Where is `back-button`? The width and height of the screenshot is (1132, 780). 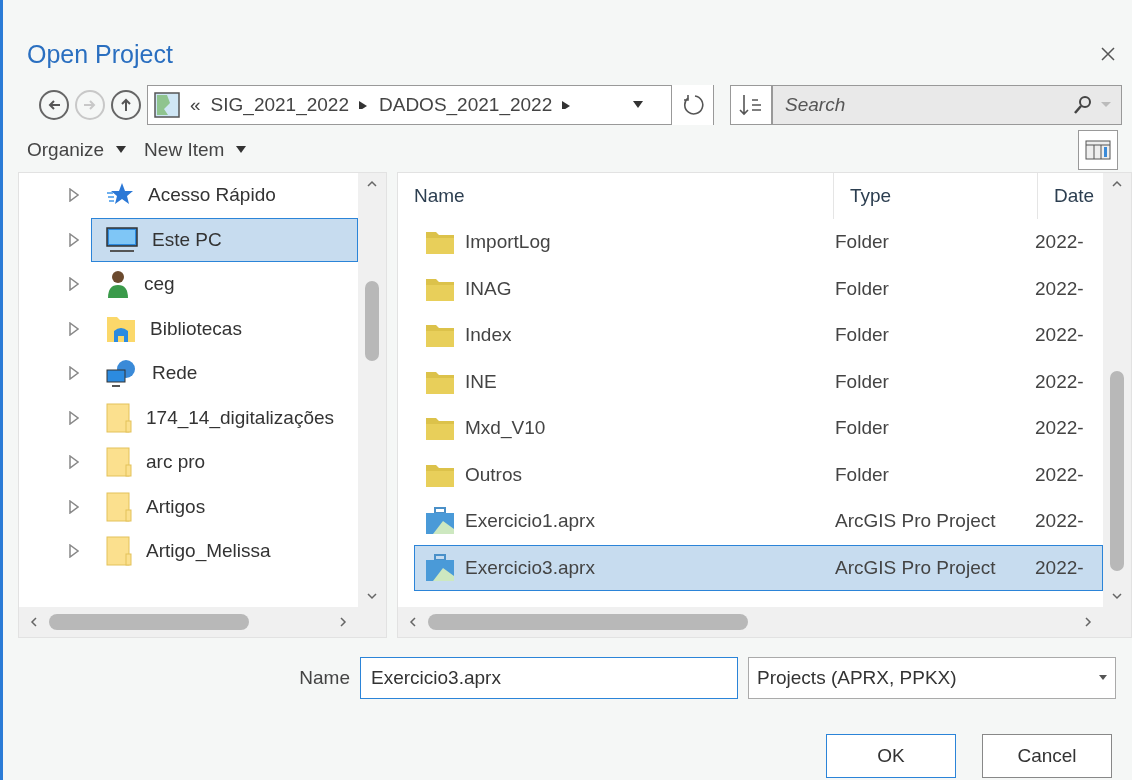 back-button is located at coordinates (54, 105).